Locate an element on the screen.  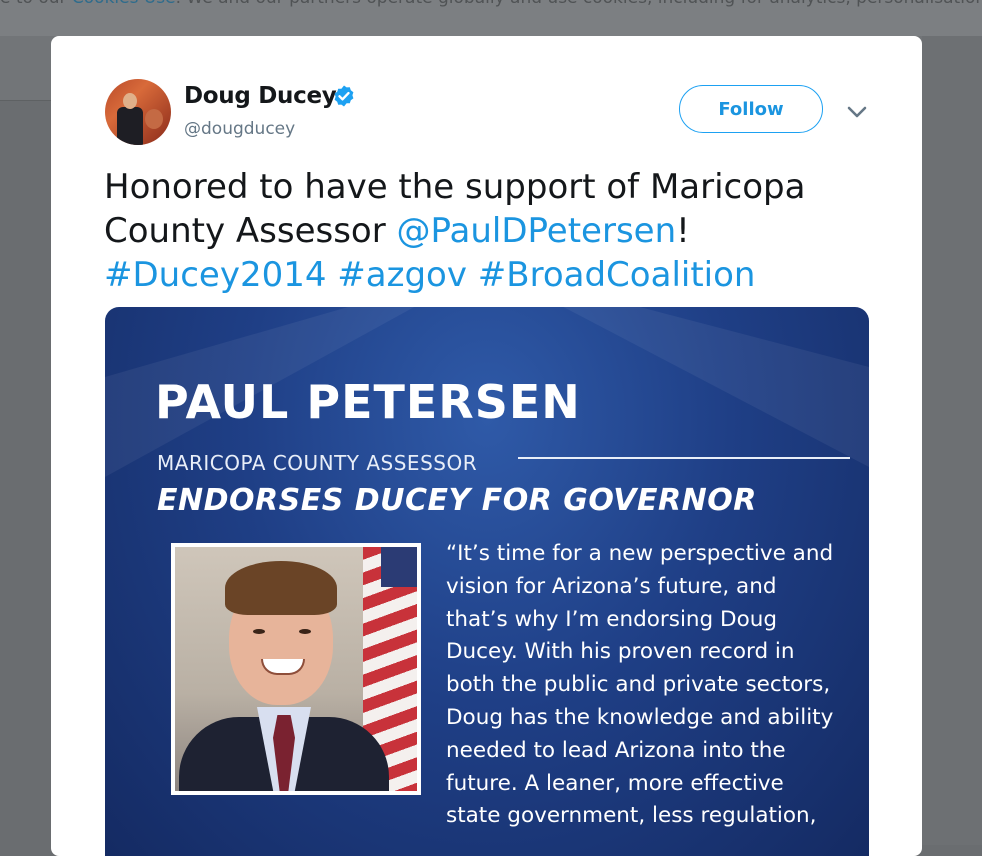
quote-line: vision for Arizona’s future, and is located at coordinates (611, 586).